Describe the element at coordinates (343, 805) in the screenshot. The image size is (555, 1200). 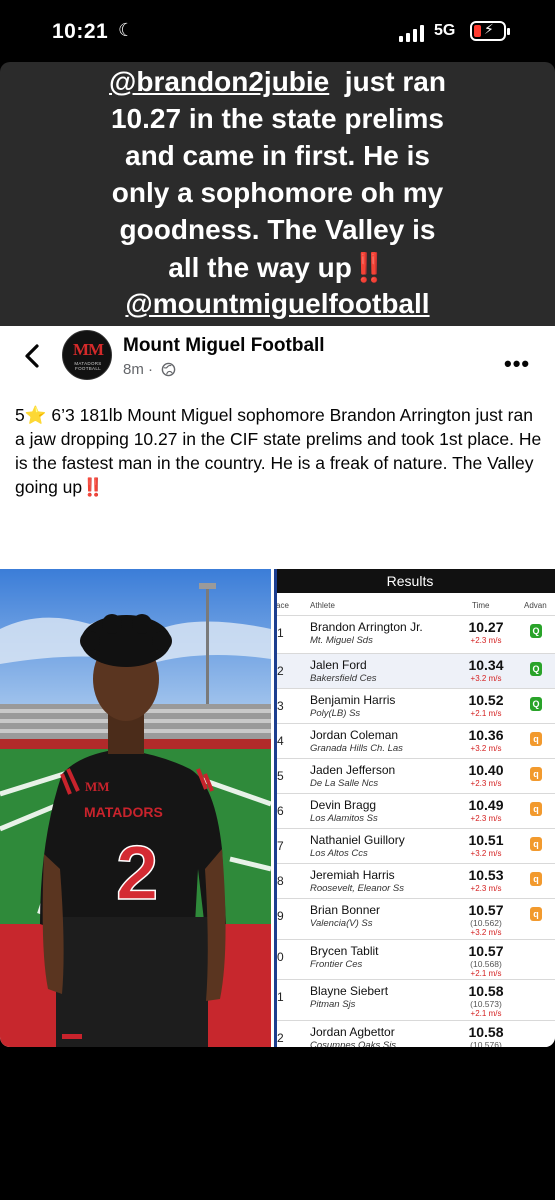
I see `result-athlete-name: Devin Bragg` at that location.